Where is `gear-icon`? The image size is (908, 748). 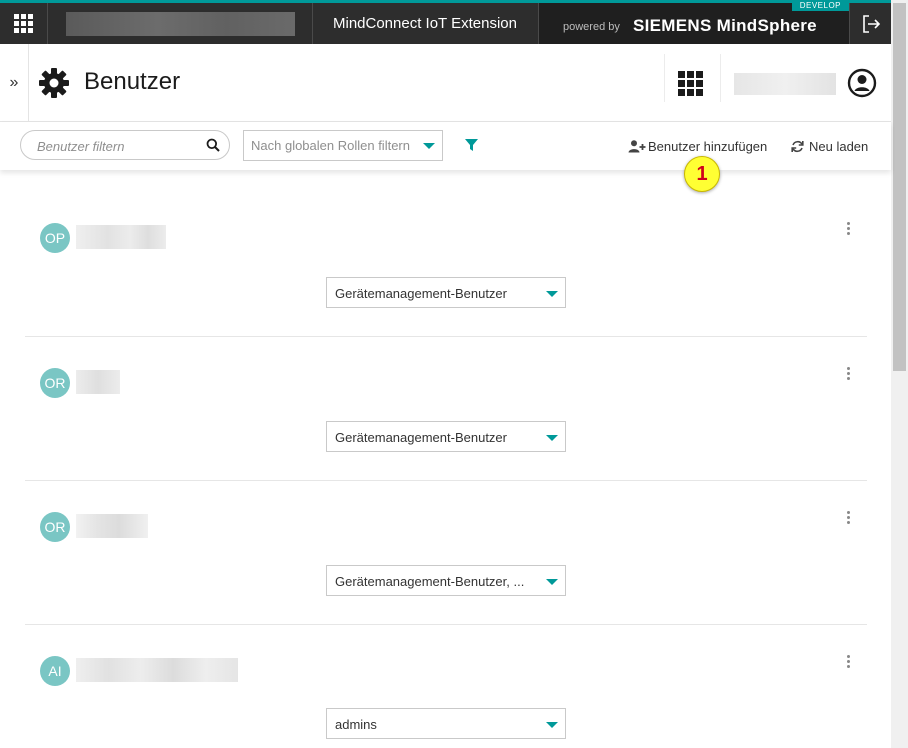 gear-icon is located at coordinates (54, 85).